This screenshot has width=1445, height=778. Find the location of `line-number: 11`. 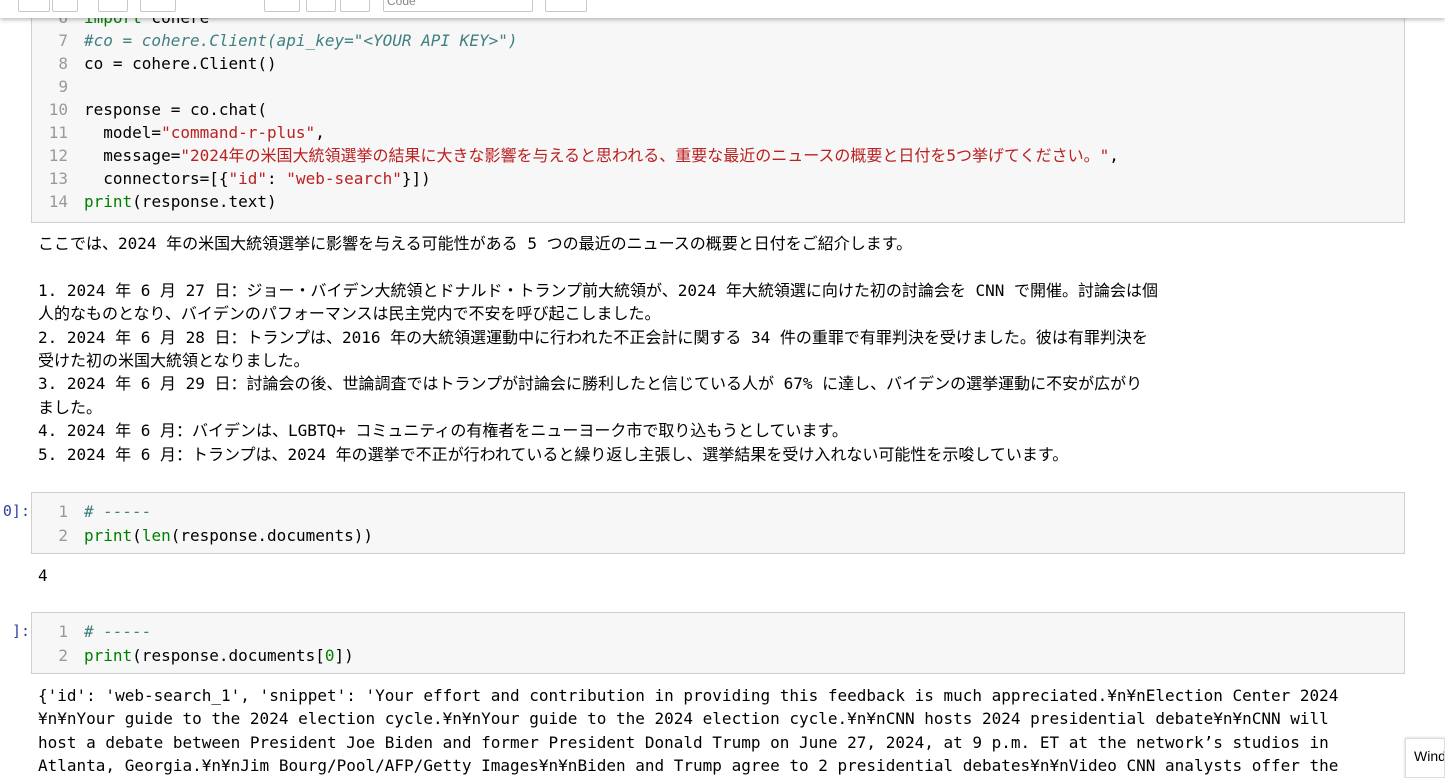

line-number: 11 is located at coordinates (58, 132).